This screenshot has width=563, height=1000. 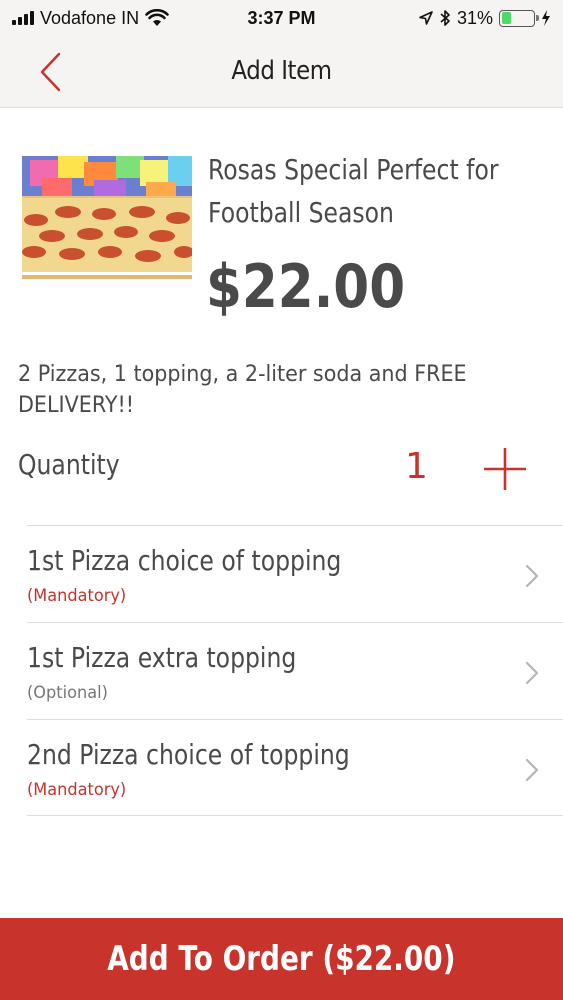 What do you see at coordinates (416, 466) in the screenshot?
I see `quantity-value: 1` at bounding box center [416, 466].